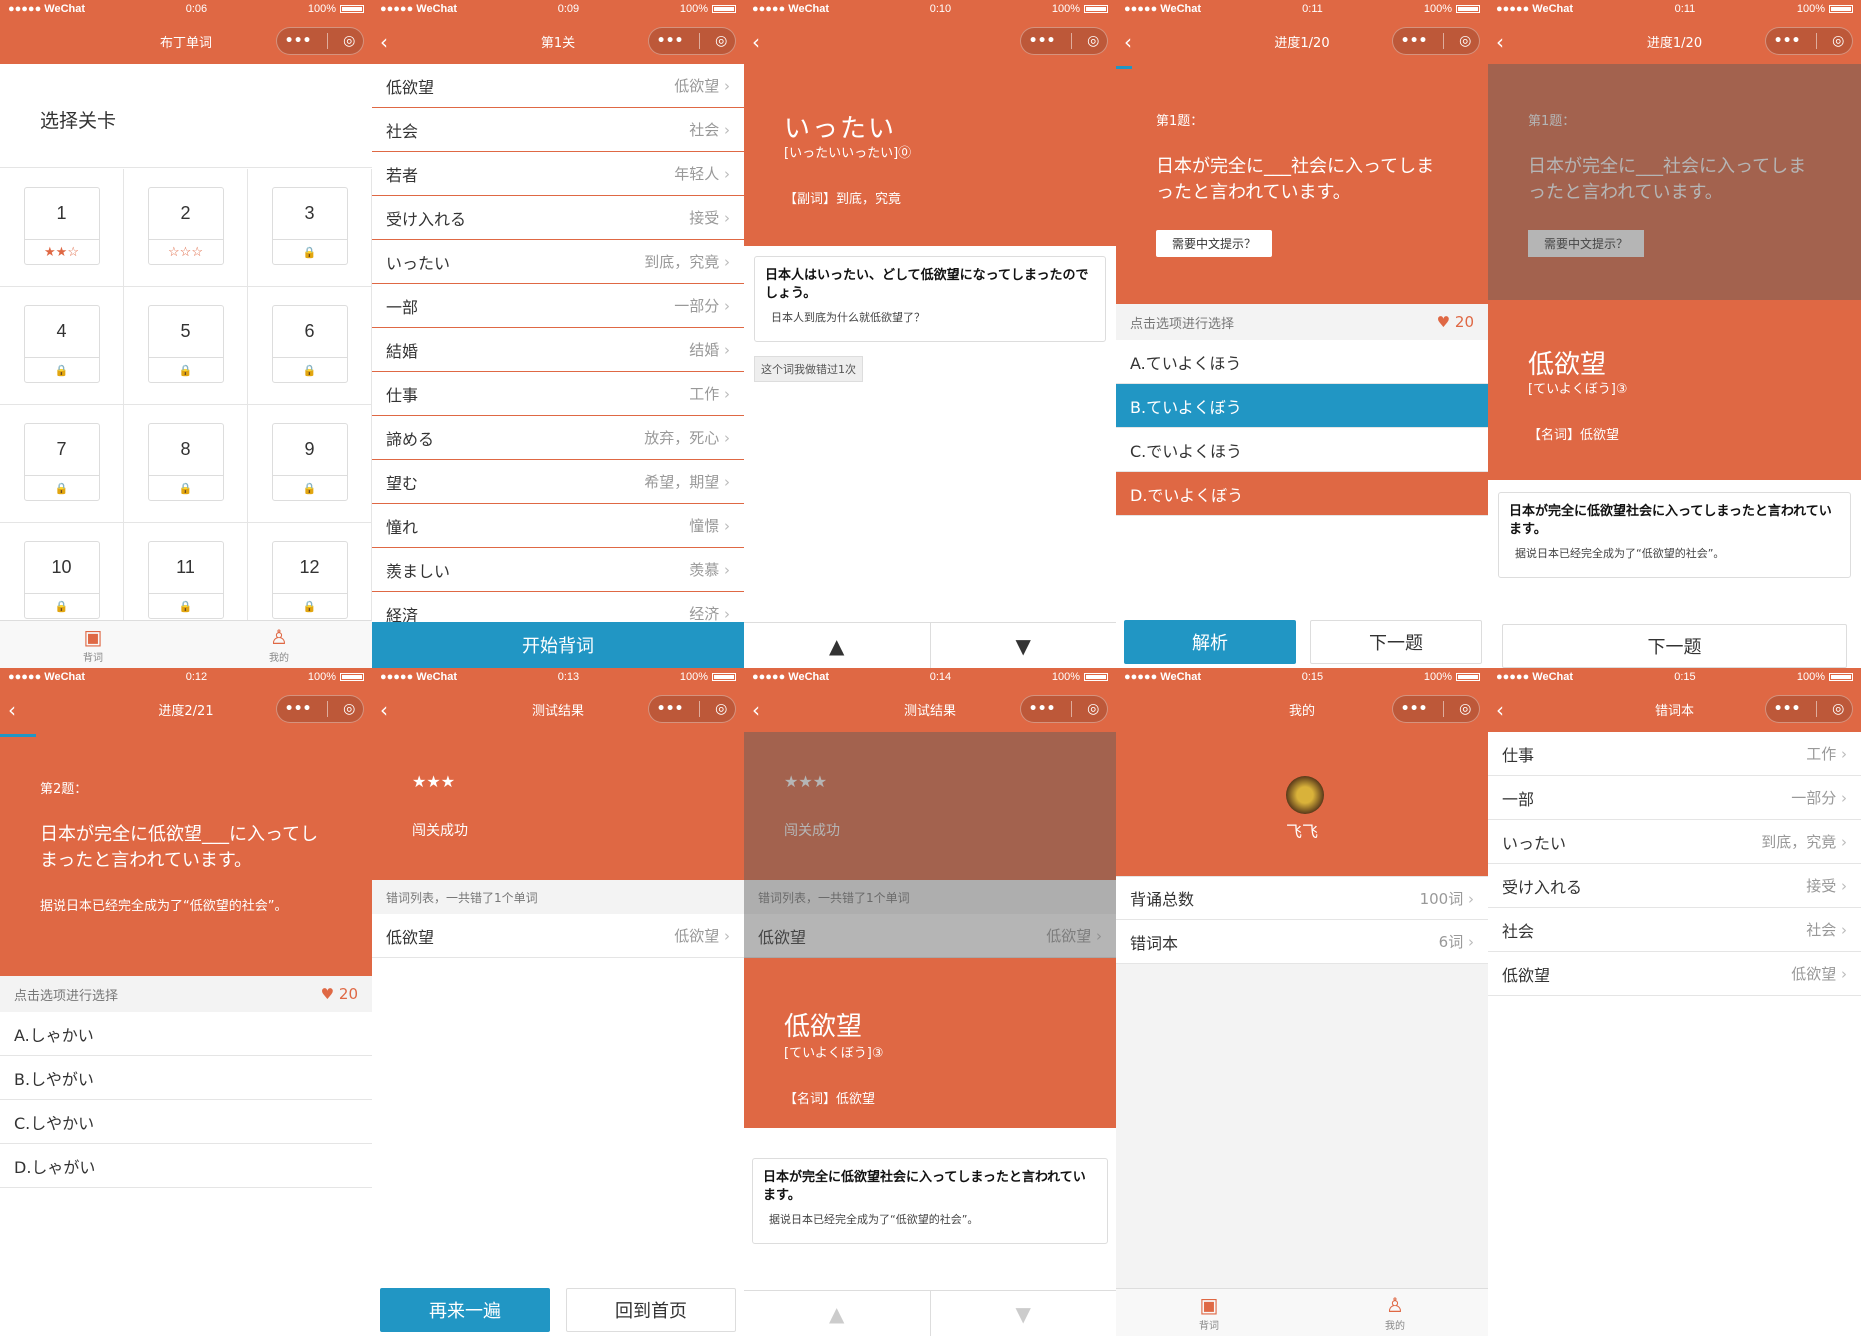 The height and width of the screenshot is (1336, 1861). Describe the element at coordinates (558, 526) in the screenshot. I see `list-item: 憧れ 憧憬` at that location.